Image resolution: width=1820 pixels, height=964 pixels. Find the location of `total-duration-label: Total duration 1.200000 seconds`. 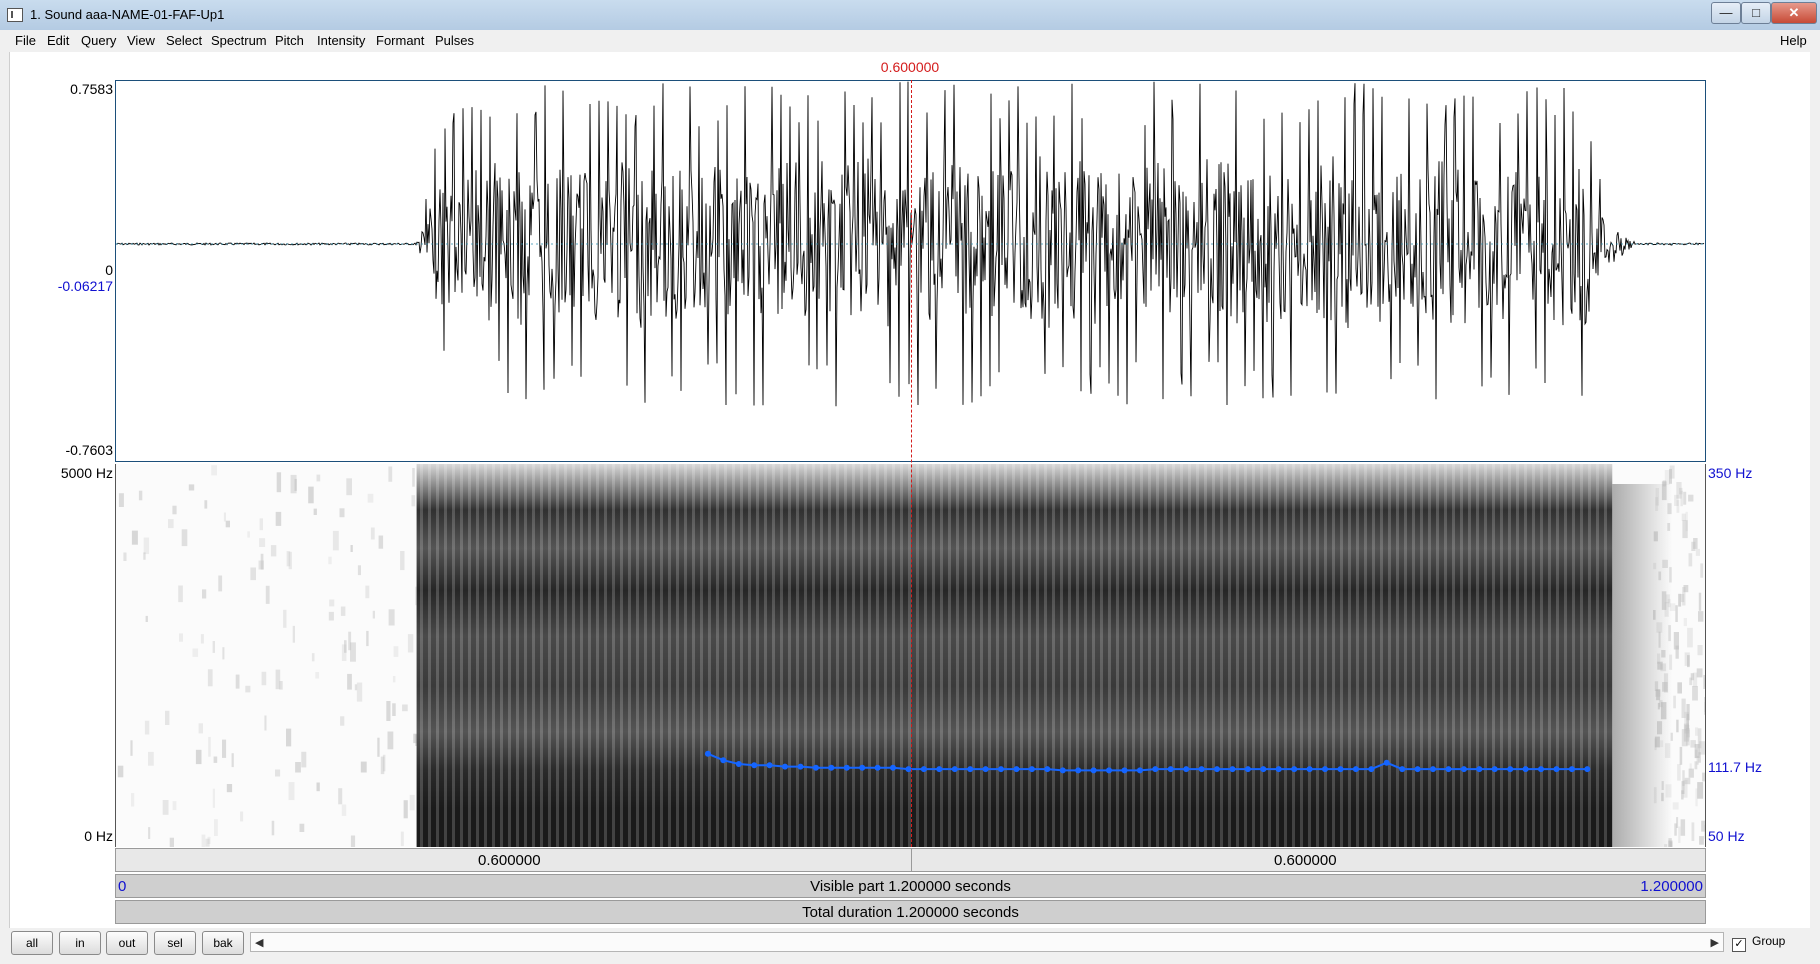

total-duration-label: Total duration 1.200000 seconds is located at coordinates (910, 912).